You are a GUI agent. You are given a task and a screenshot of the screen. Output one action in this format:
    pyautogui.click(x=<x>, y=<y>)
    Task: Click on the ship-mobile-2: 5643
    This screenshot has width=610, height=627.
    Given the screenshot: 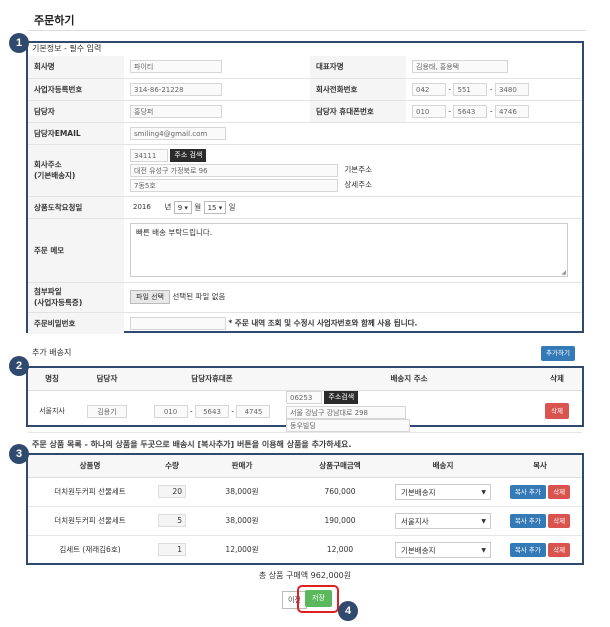 What is the action you would take?
    pyautogui.click(x=212, y=411)
    